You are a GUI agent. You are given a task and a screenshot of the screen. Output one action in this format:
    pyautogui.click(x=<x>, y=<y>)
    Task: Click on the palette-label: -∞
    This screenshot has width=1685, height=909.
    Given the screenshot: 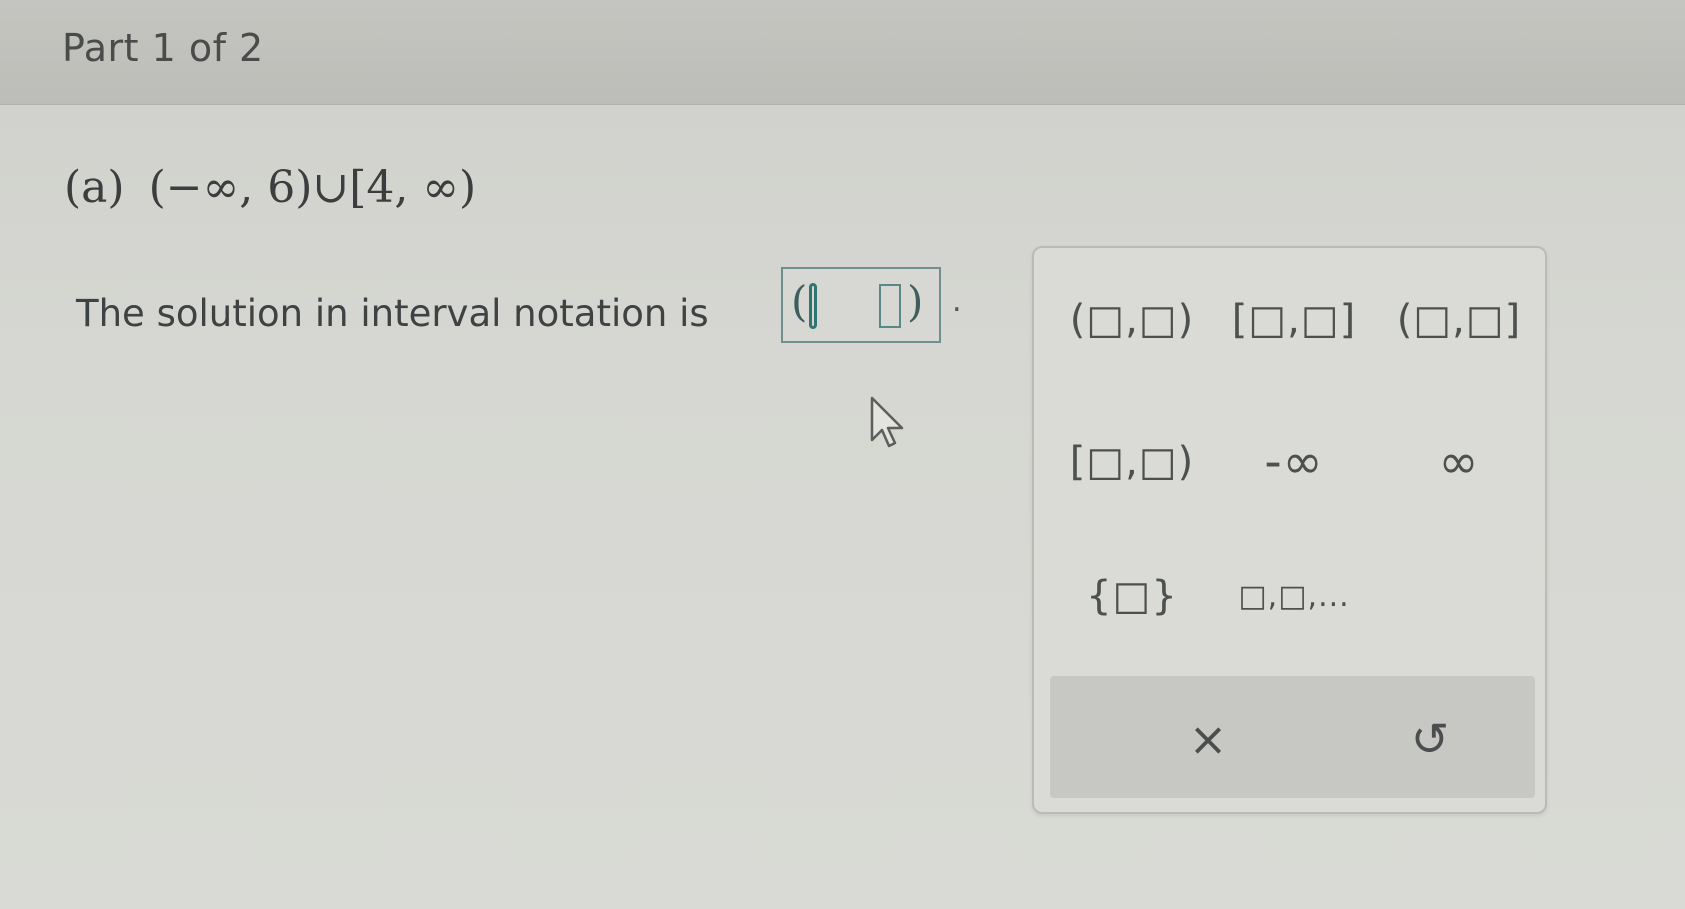 What is the action you would take?
    pyautogui.click(x=1294, y=462)
    